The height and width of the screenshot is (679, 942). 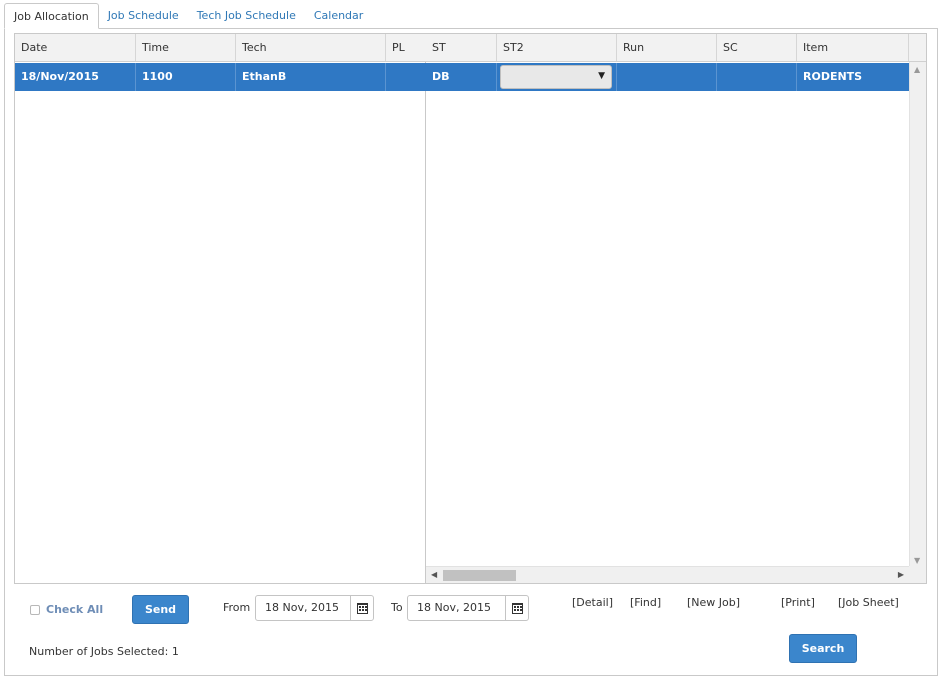 I want to click on check-all-checkbox, so click(x=35, y=609).